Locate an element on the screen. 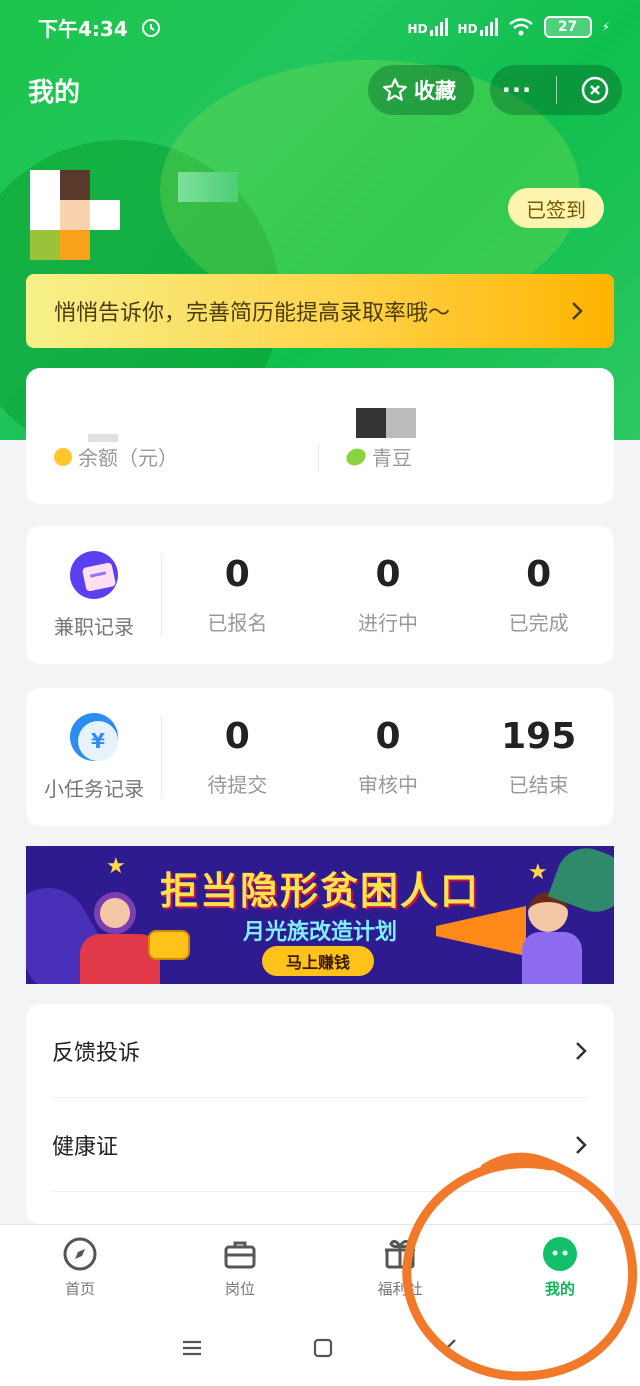 The height and width of the screenshot is (1386, 640). system-navigation-bar is located at coordinates (320, 1348).